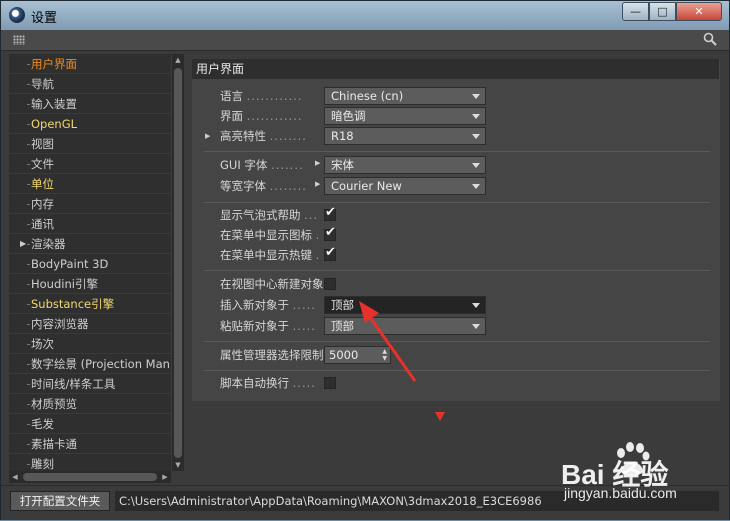 This screenshot has height=521, width=730. What do you see at coordinates (90, 244) in the screenshot?
I see `sidebar-item: ▶ 渲染器` at bounding box center [90, 244].